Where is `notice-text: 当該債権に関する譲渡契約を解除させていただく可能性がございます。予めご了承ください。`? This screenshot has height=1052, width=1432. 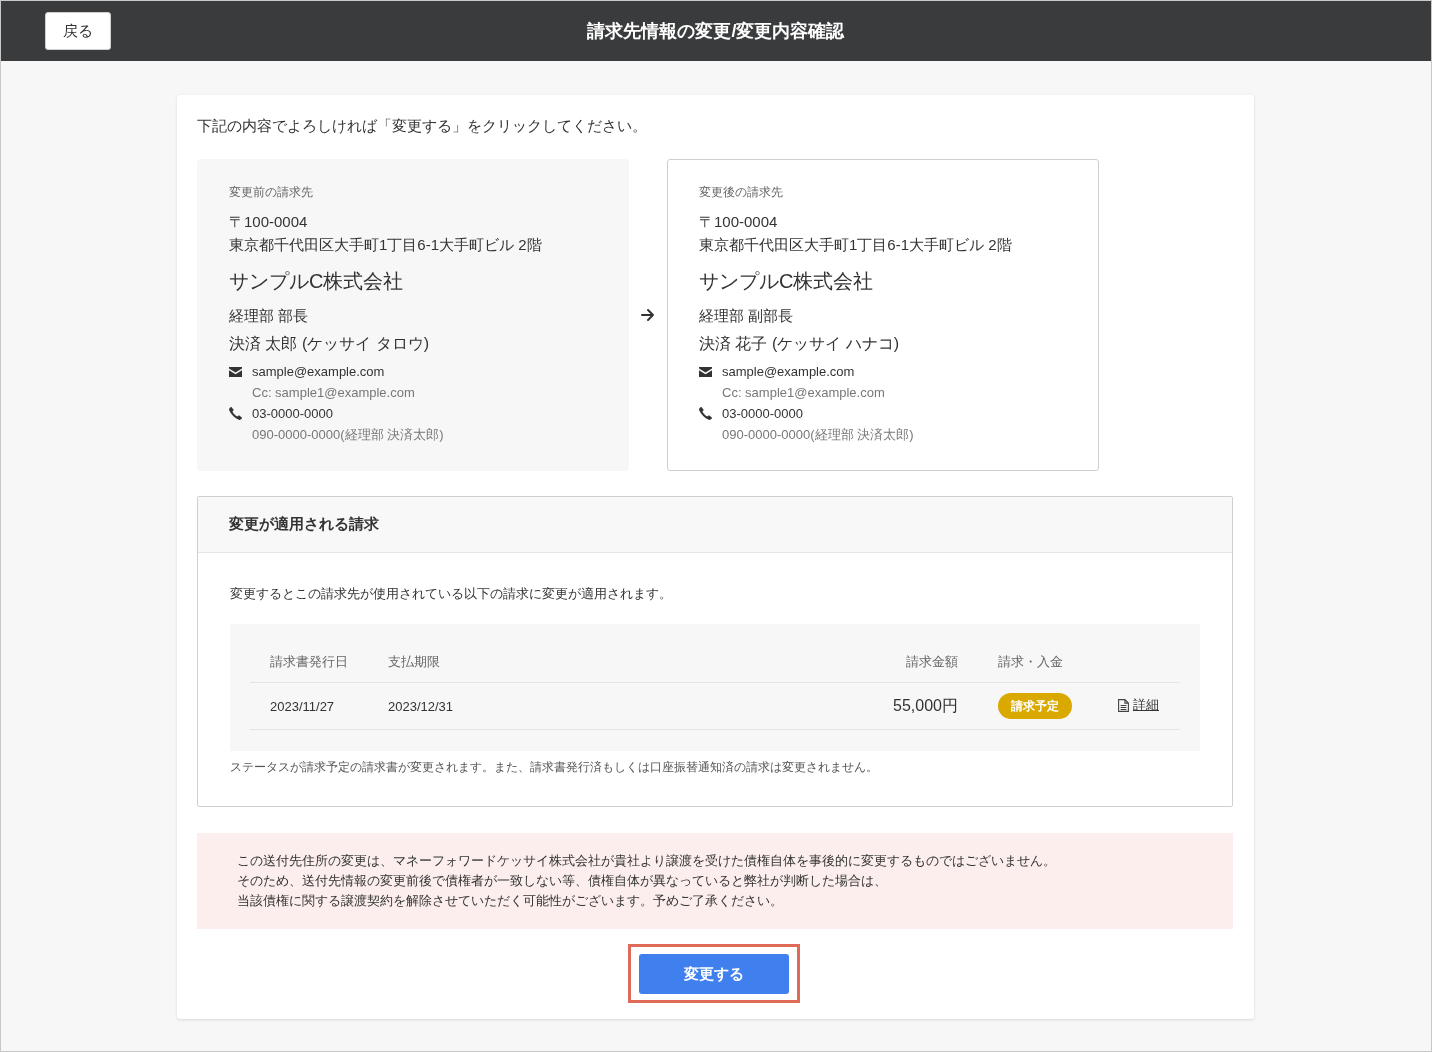 notice-text: 当該債権に関する譲渡契約を解除させていただく可能性がございます。予めご了承ください。 is located at coordinates (510, 901).